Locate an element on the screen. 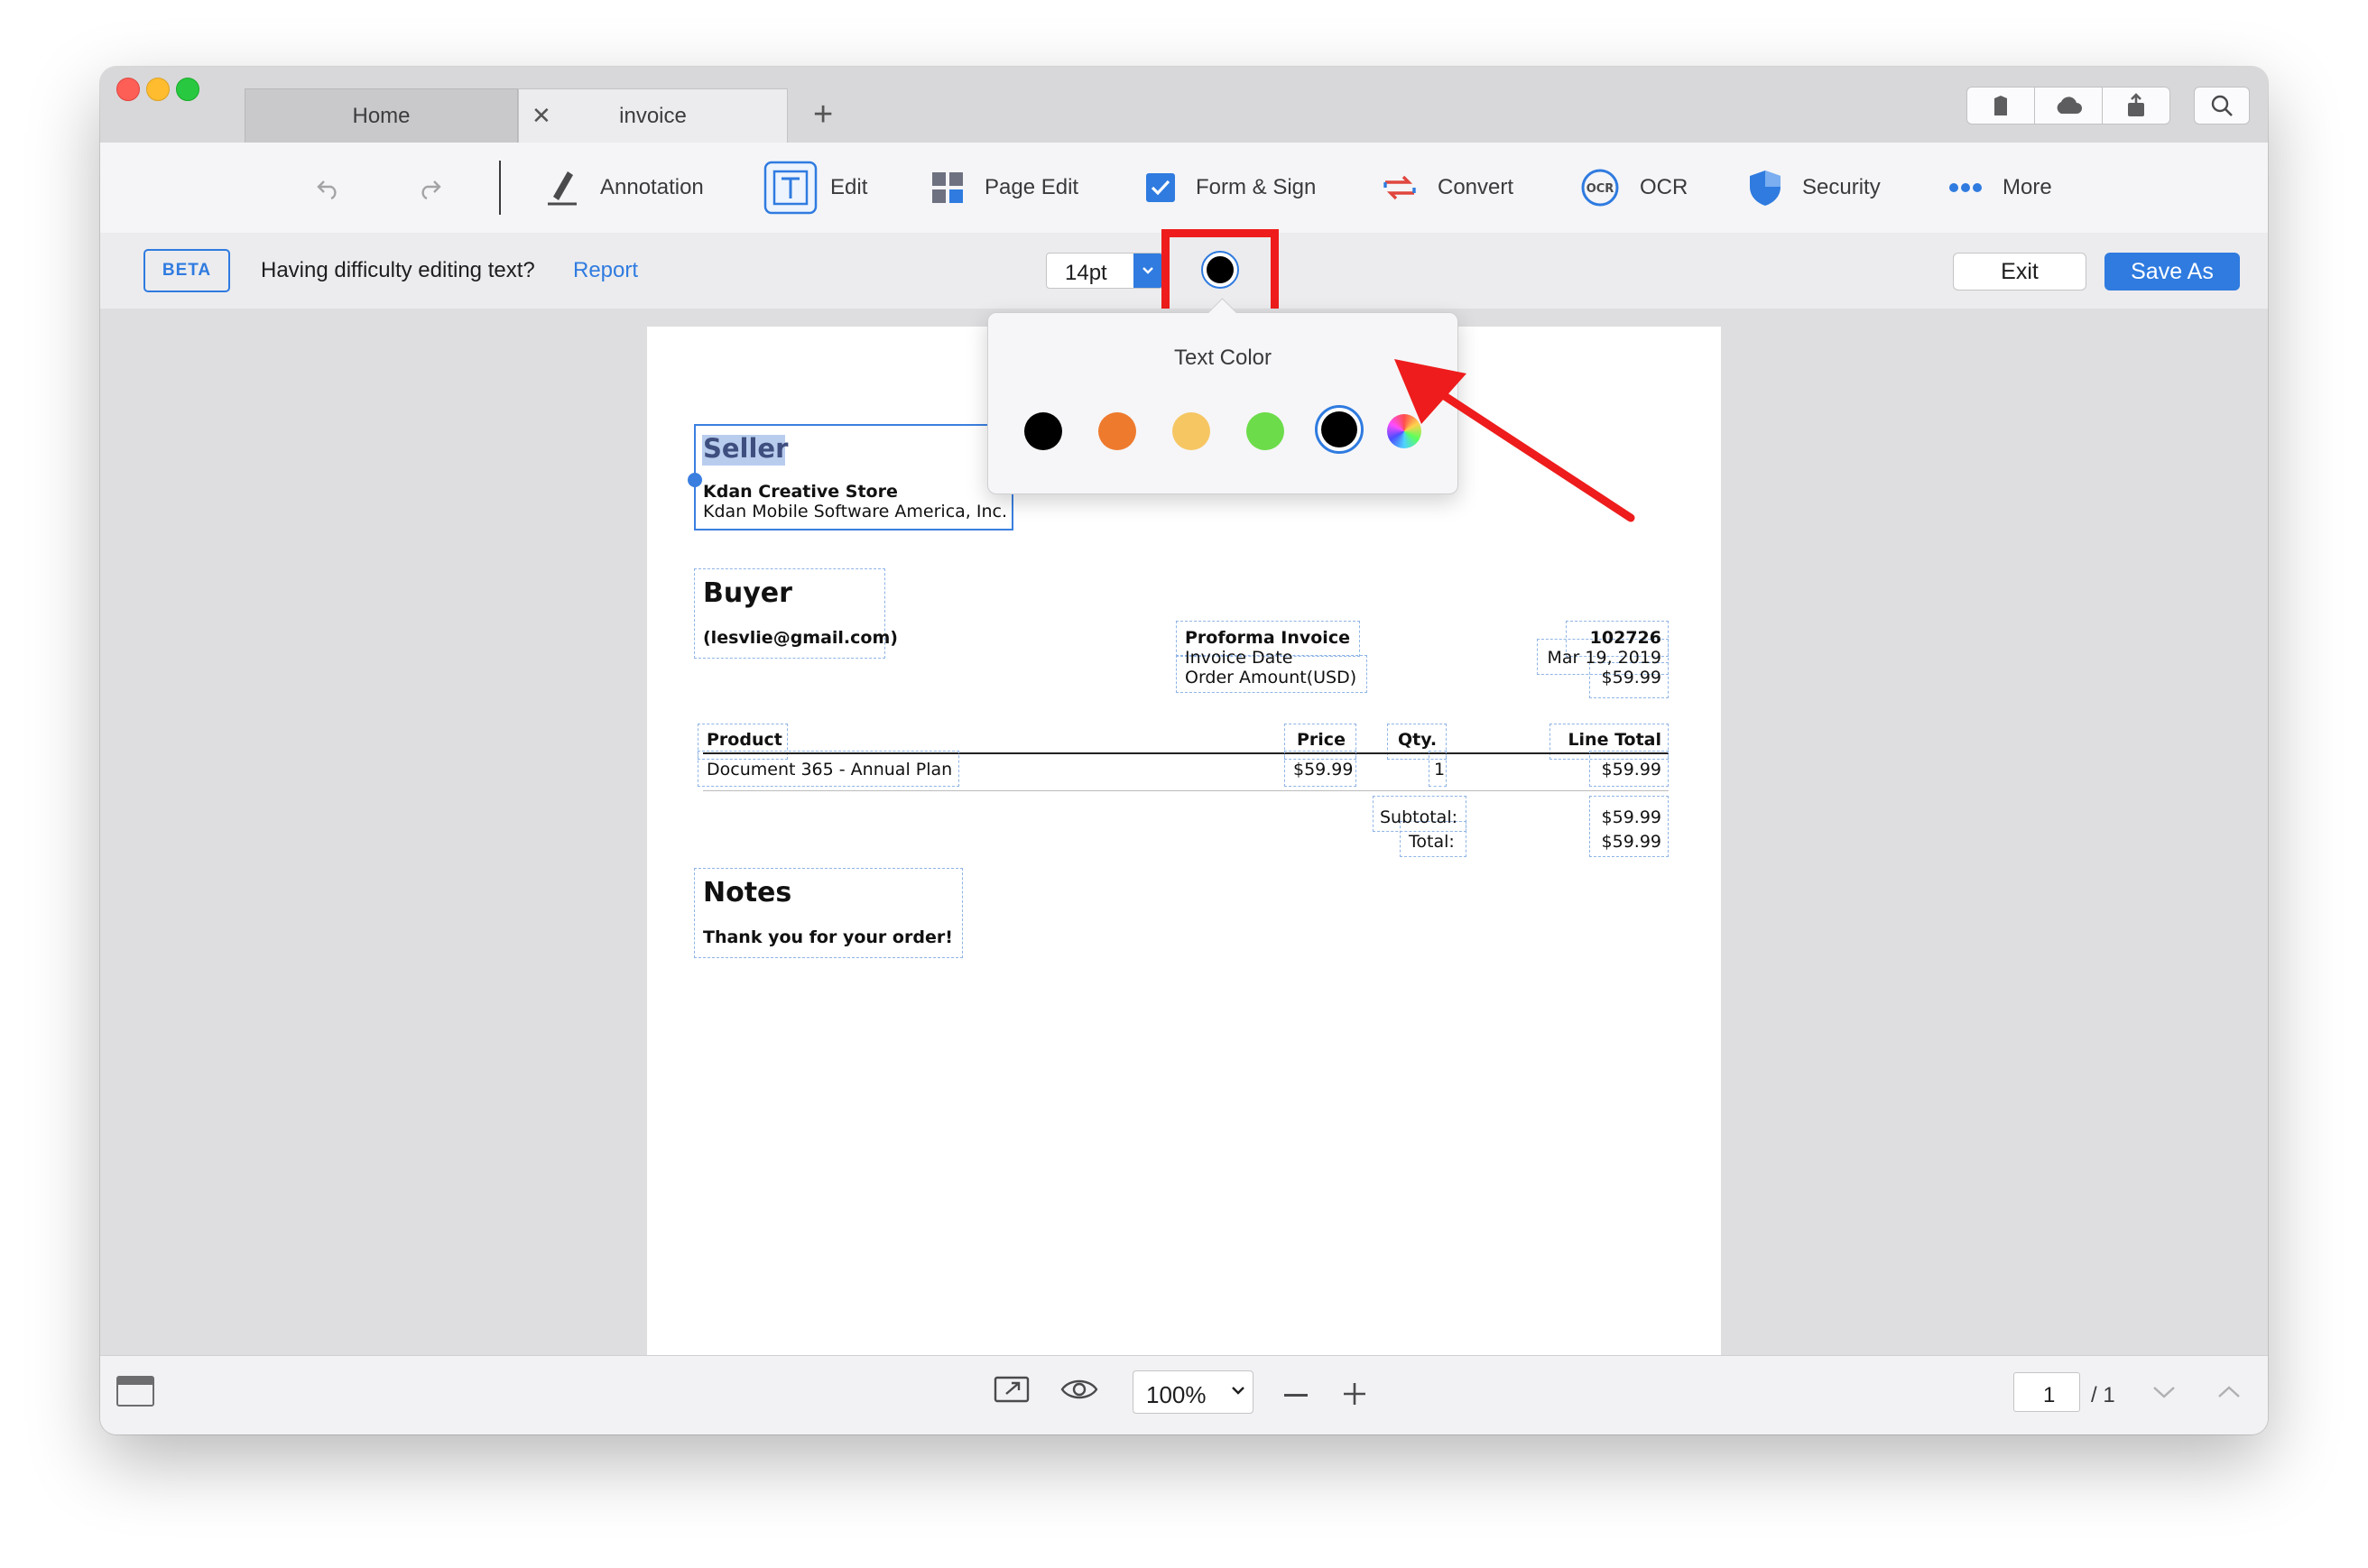  report-link: Report is located at coordinates (605, 270).